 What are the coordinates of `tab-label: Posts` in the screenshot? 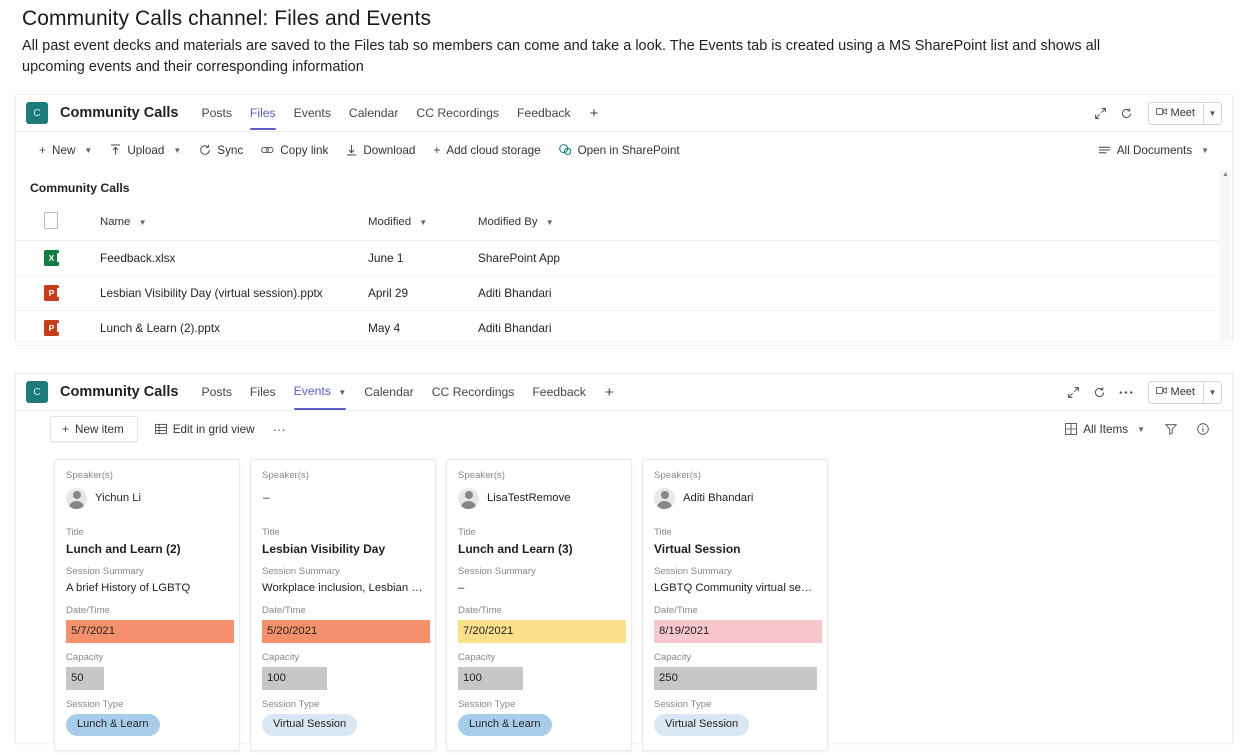 It's located at (216, 113).